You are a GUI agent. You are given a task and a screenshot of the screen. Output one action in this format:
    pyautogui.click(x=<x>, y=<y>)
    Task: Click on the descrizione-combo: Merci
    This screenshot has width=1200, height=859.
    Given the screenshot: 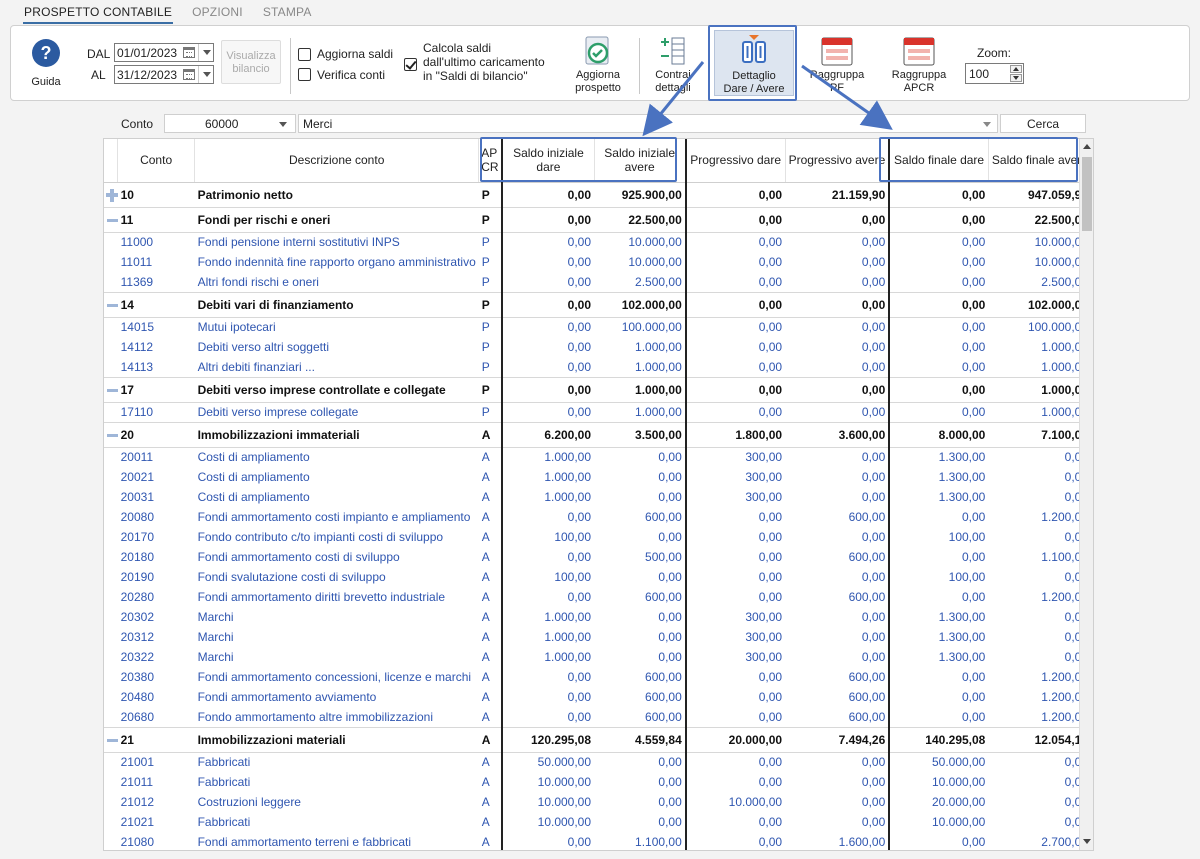 What is the action you would take?
    pyautogui.click(x=648, y=123)
    